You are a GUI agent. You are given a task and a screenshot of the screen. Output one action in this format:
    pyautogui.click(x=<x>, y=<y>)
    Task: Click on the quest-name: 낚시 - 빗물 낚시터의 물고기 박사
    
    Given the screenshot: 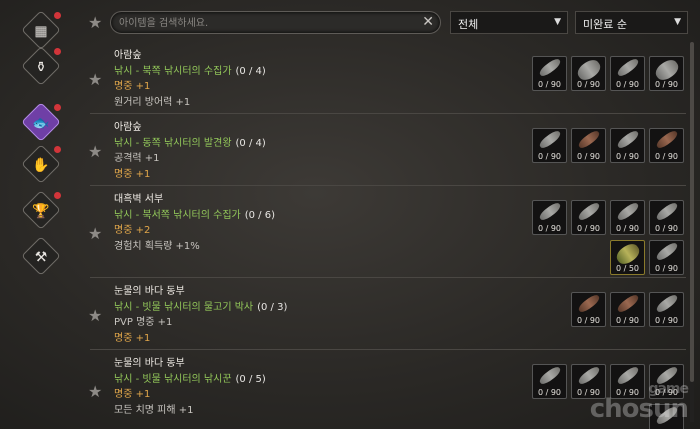 What is the action you would take?
    pyautogui.click(x=184, y=307)
    